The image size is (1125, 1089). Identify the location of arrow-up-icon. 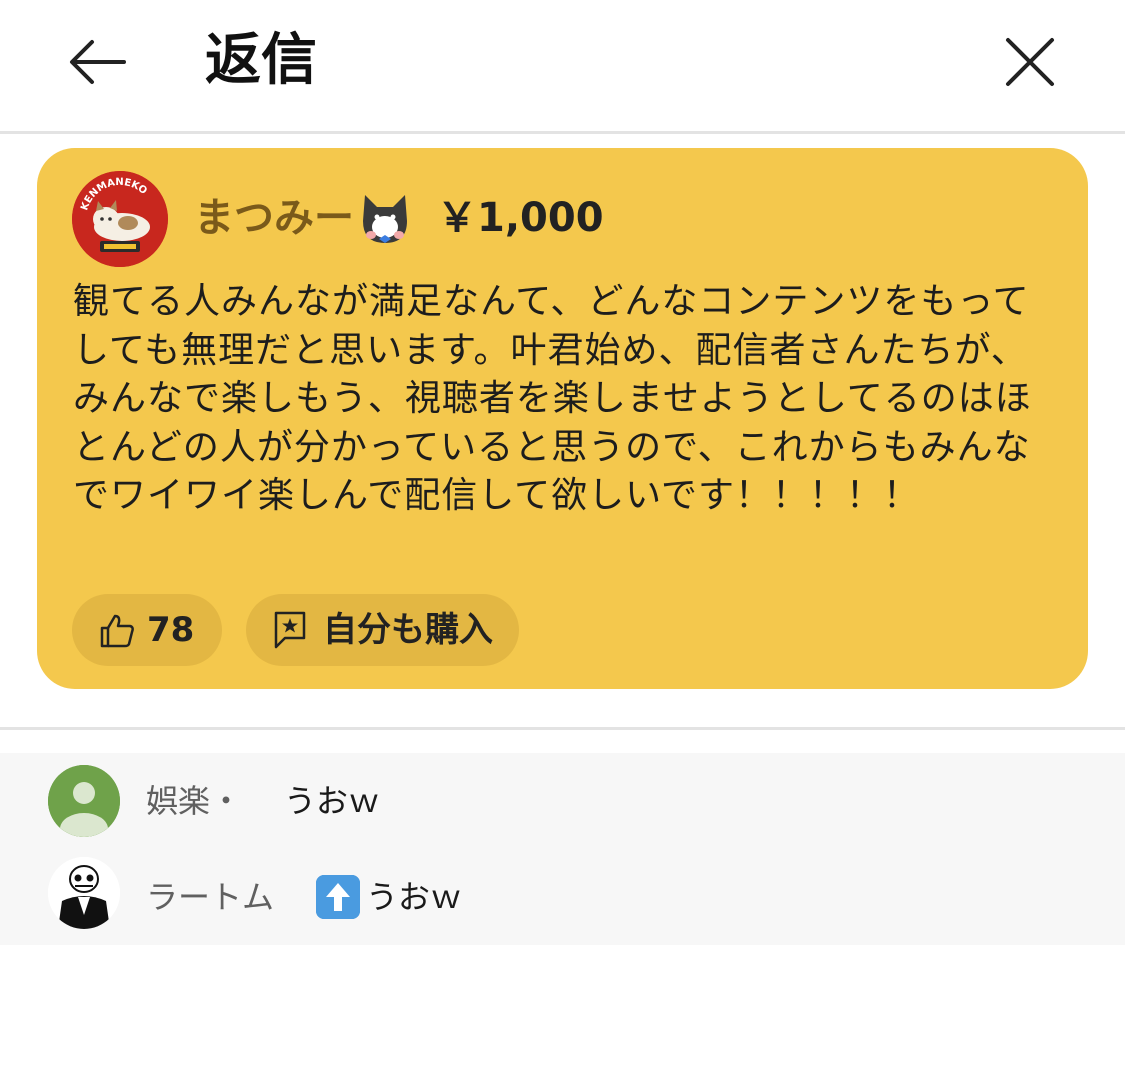
(338, 897).